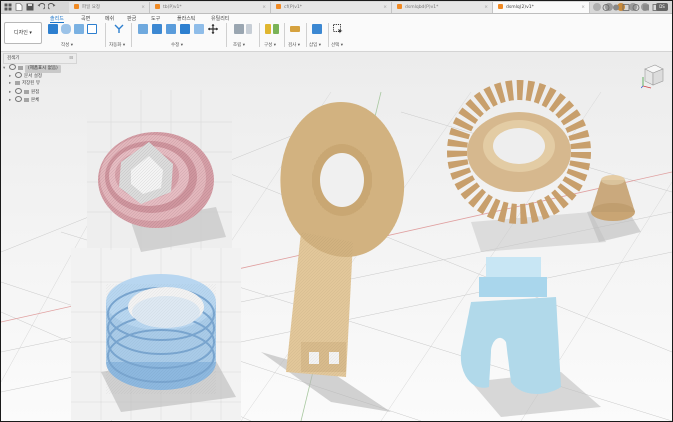 The height and width of the screenshot is (422, 673). Describe the element at coordinates (656, 7) in the screenshot. I see `grid-settings-icon` at that location.